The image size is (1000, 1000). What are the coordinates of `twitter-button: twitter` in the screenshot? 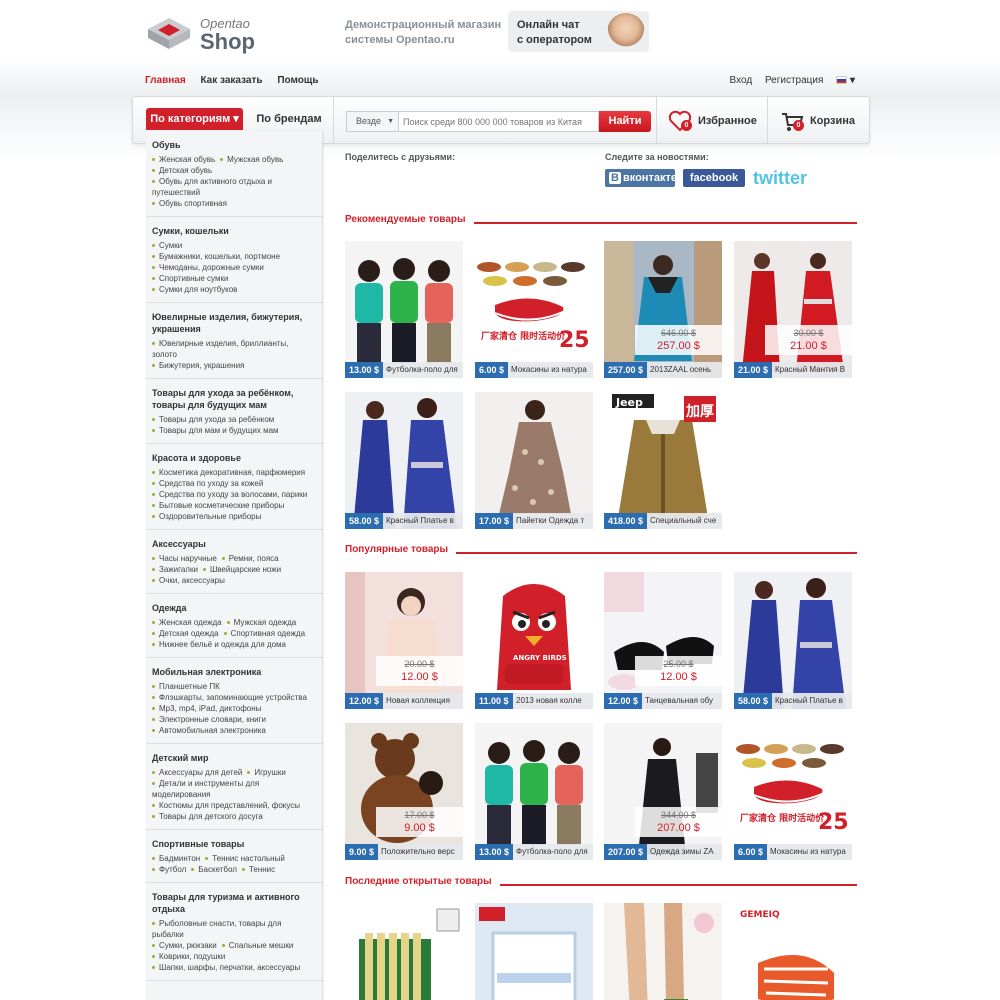 It's located at (780, 178).